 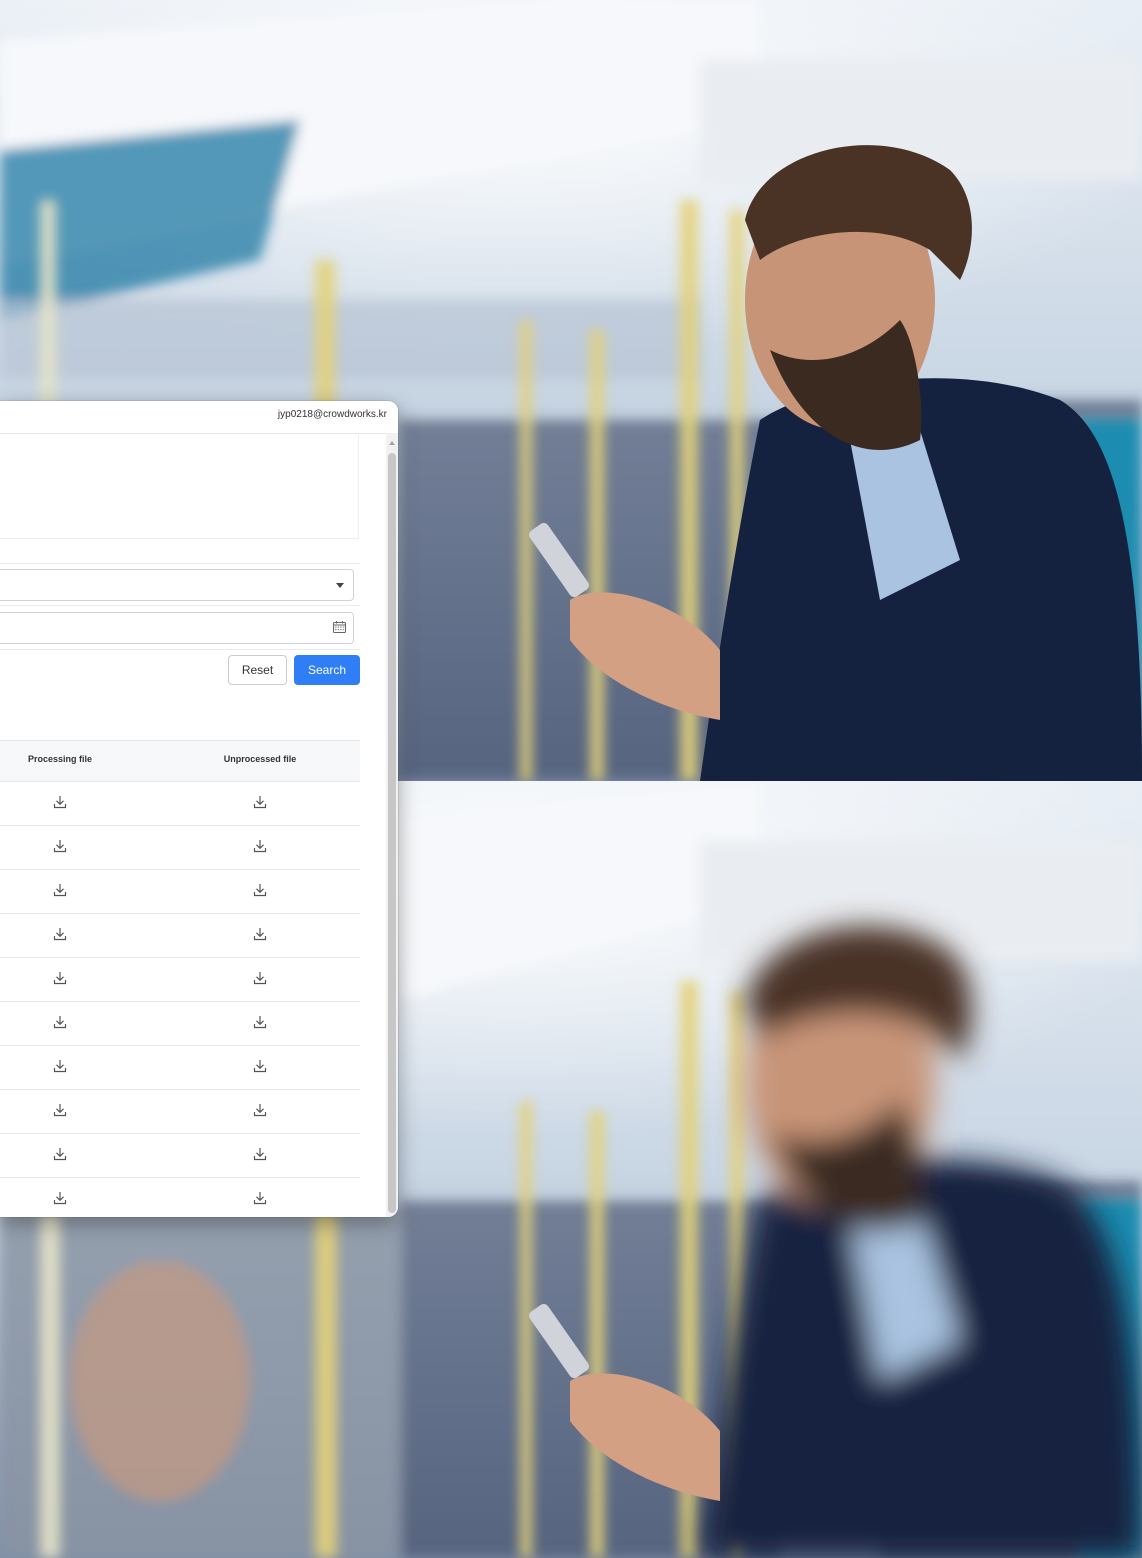 I want to click on search-button: Search, so click(x=327, y=670).